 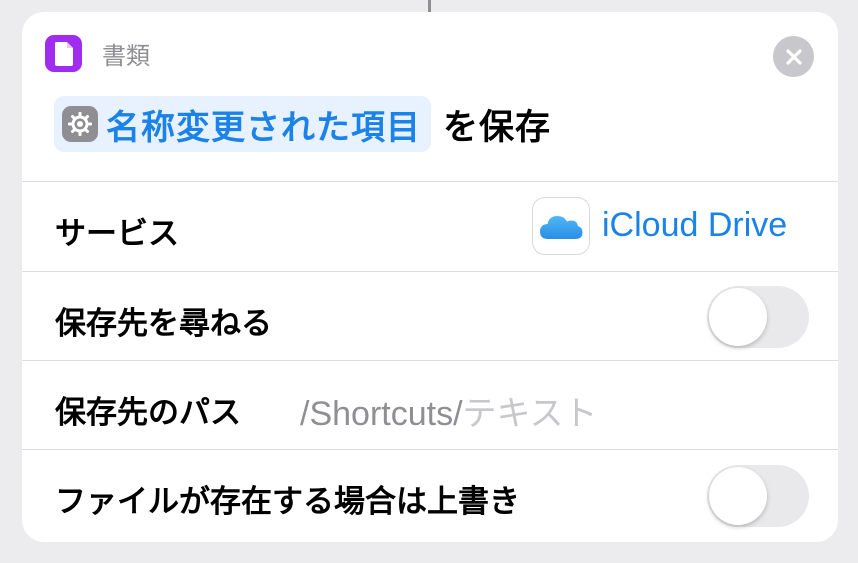 I want to click on path-prefix: /Shortcuts/, so click(x=381, y=414).